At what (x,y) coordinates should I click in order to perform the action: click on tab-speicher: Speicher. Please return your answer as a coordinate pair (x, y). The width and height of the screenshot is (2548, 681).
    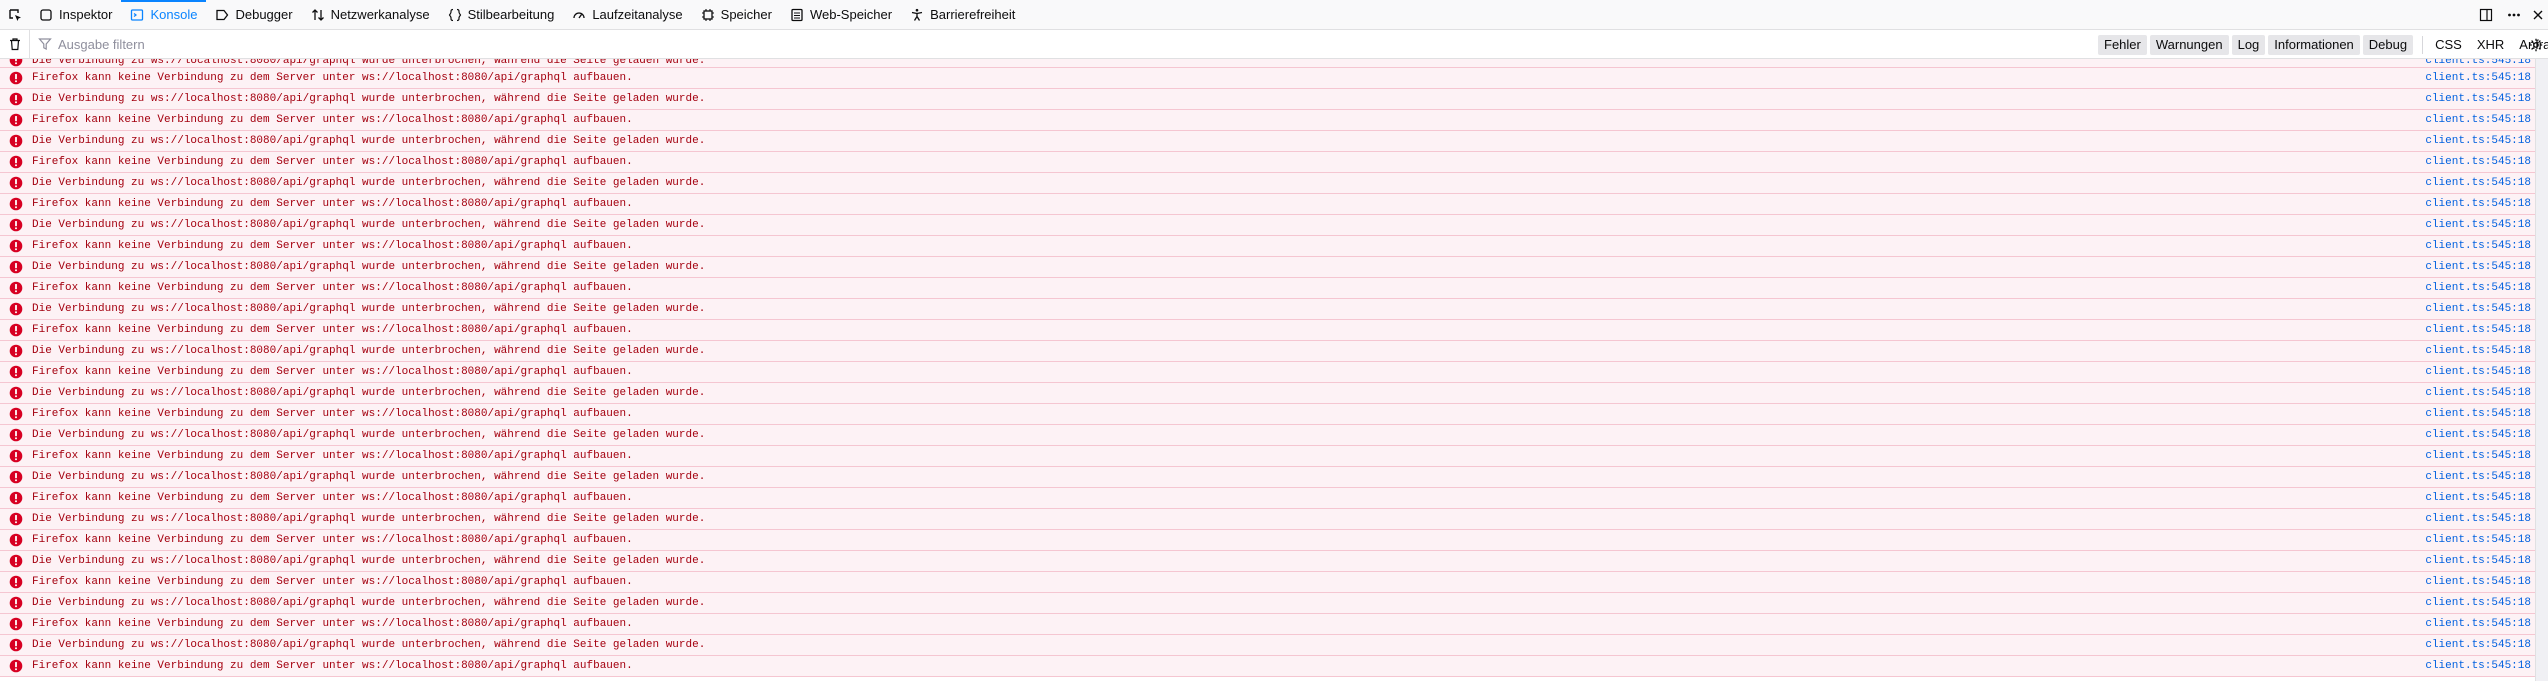
    Looking at the image, I should click on (736, 15).